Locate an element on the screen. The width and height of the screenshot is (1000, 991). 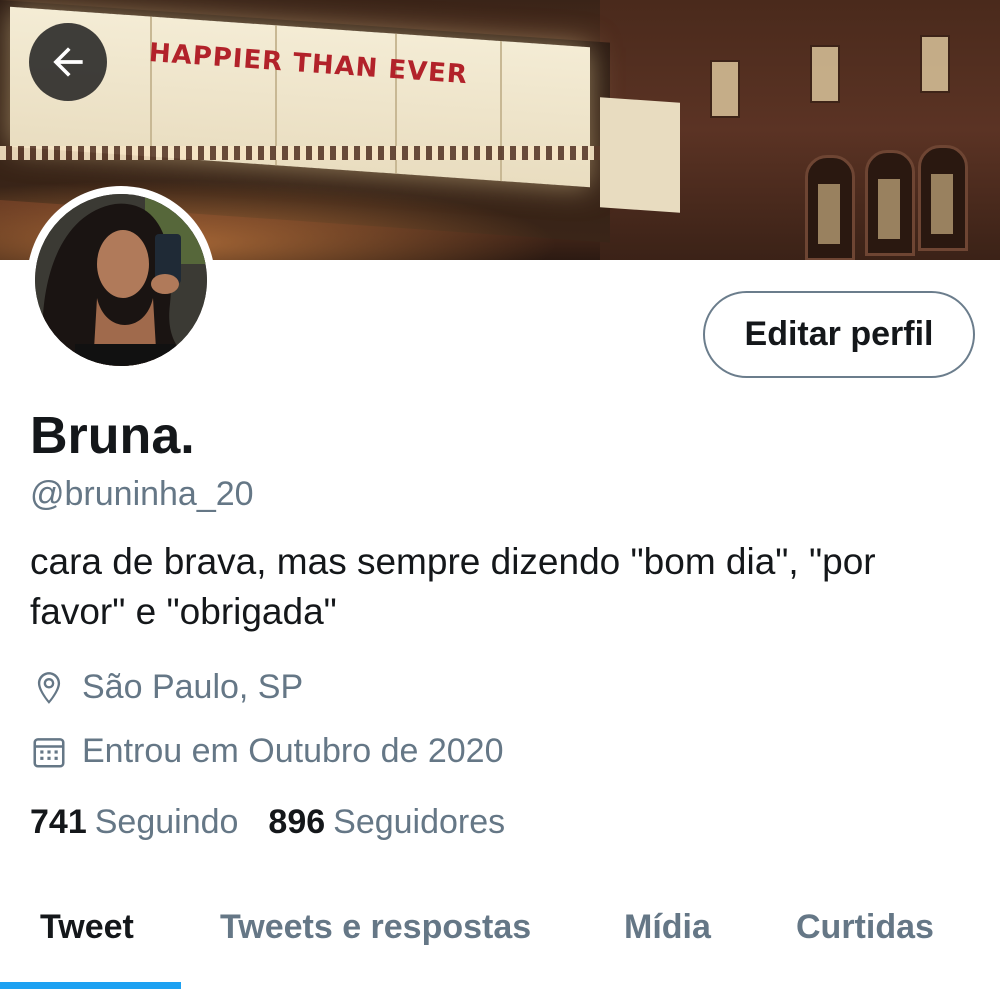
calendar-icon is located at coordinates (49, 752).